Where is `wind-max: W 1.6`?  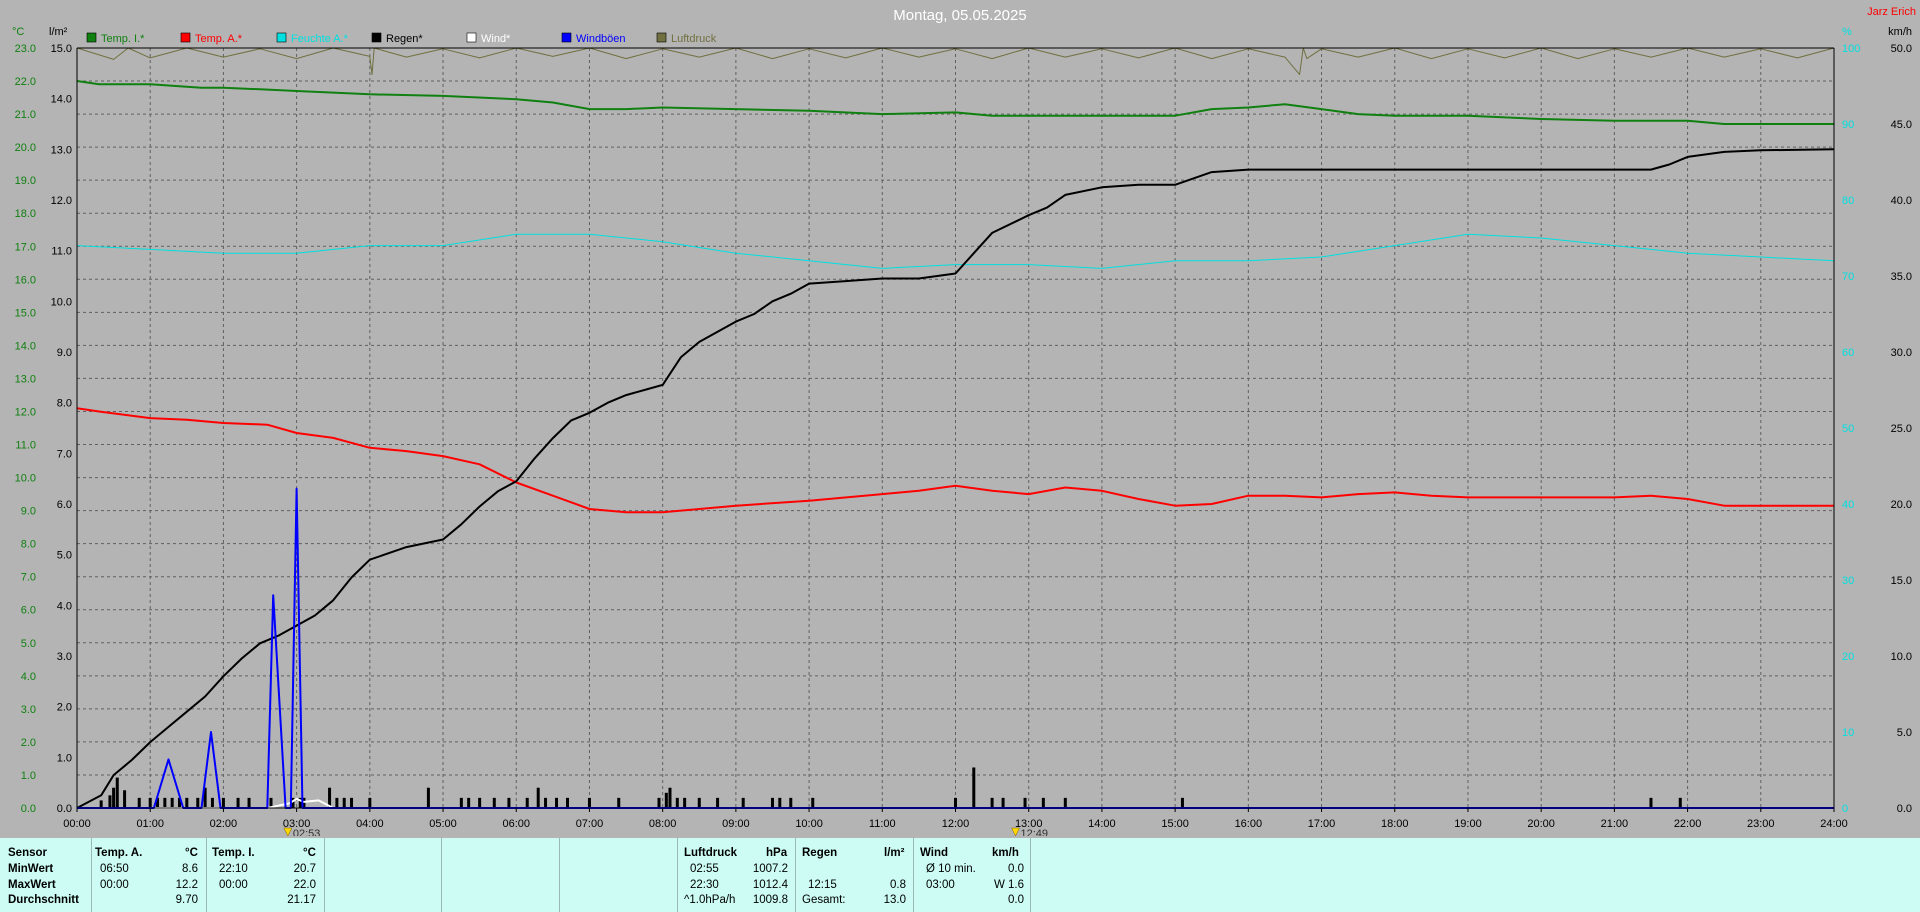
wind-max: W 1.6 is located at coordinates (1008, 885).